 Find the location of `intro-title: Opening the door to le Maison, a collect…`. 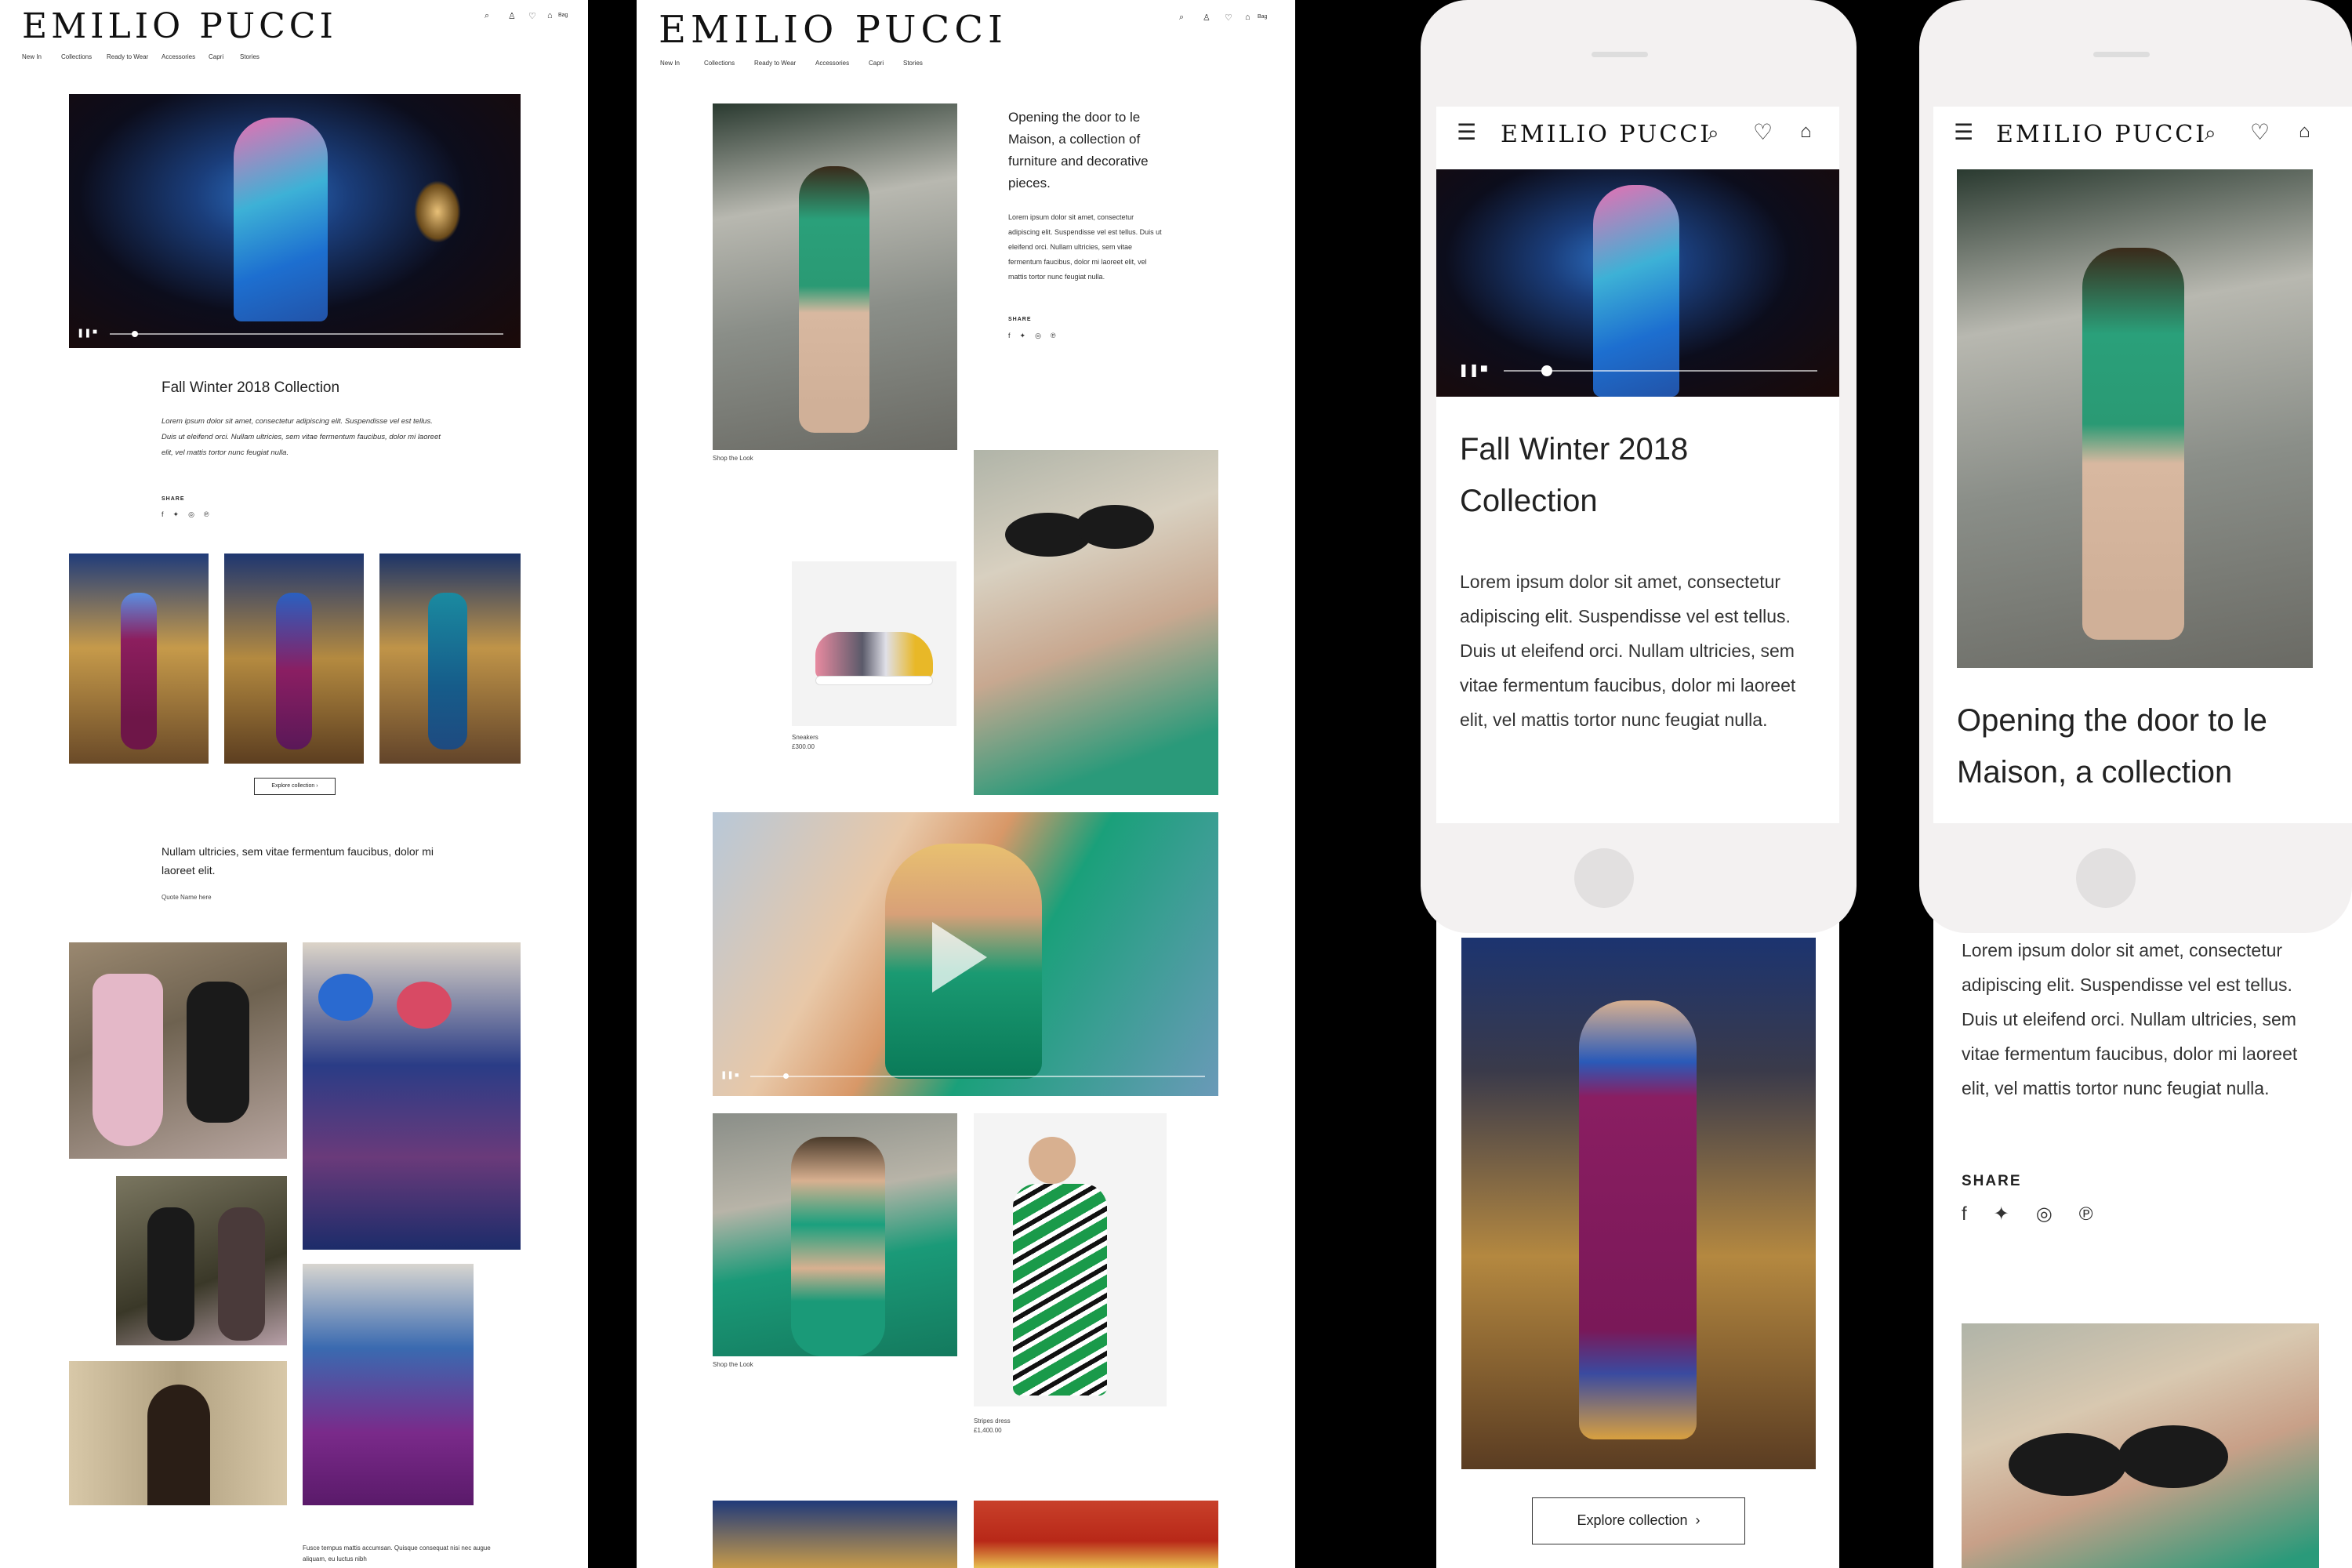

intro-title: Opening the door to le Maison, a collect… is located at coordinates (1078, 150).